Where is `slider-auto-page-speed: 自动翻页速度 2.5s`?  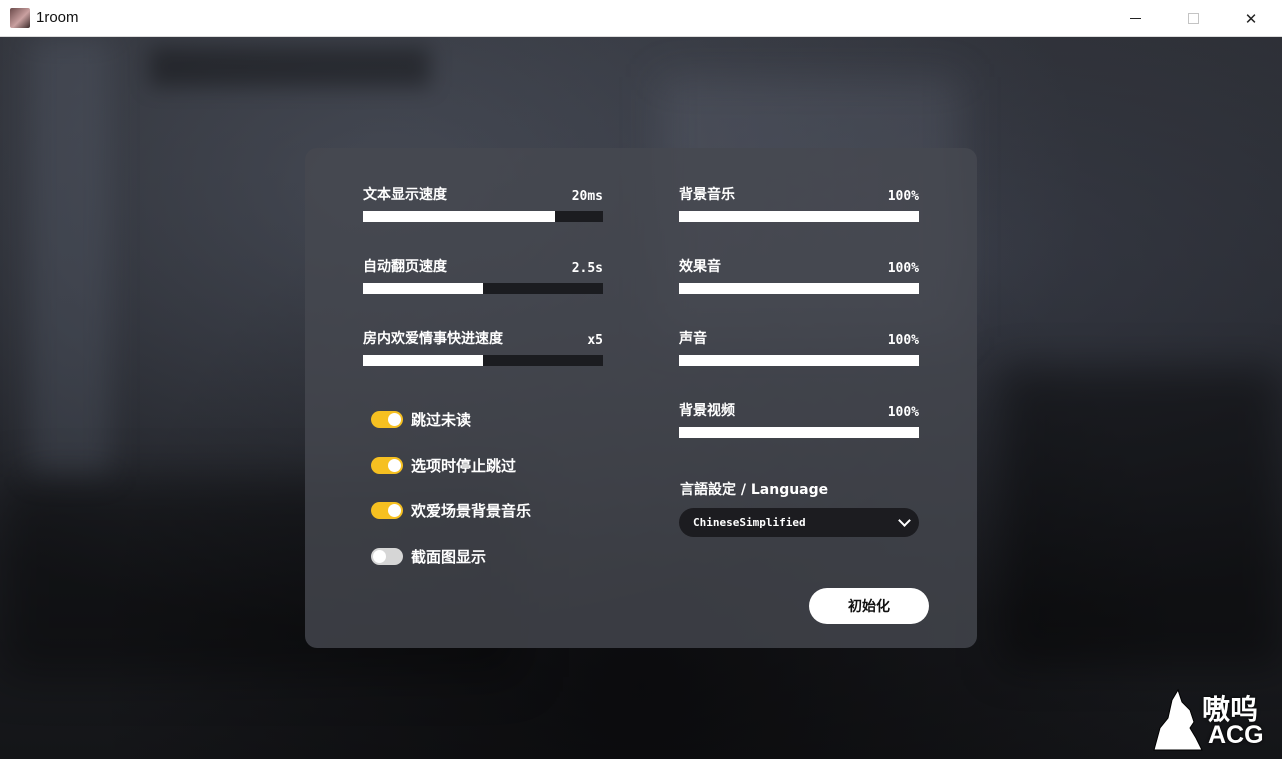 slider-auto-page-speed: 自动翻页速度 2.5s is located at coordinates (483, 275).